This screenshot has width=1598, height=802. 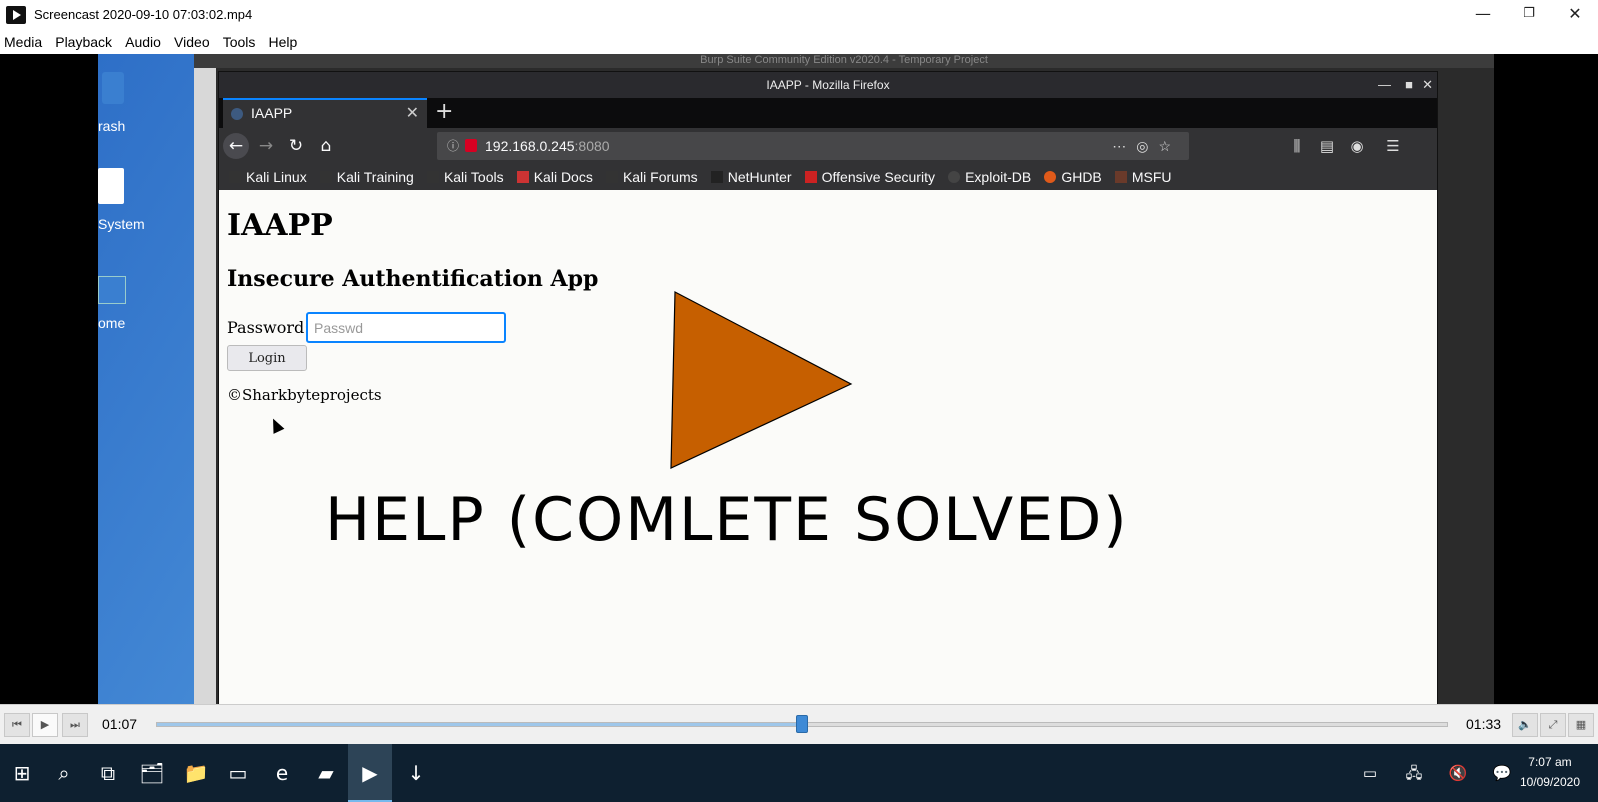 I want to click on terminal-icon: ▭, so click(x=238, y=773).